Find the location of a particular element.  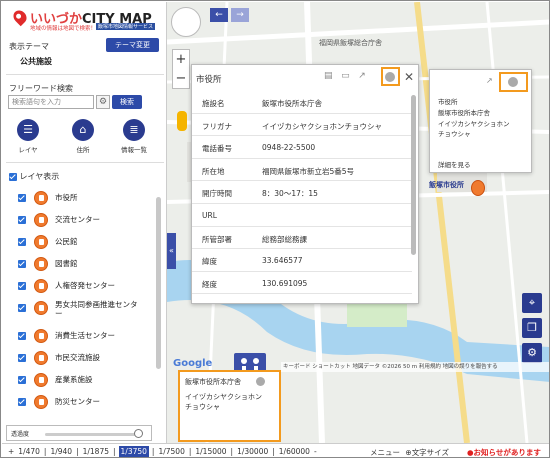

layer-label: 産業系施設 is located at coordinates (74, 379).